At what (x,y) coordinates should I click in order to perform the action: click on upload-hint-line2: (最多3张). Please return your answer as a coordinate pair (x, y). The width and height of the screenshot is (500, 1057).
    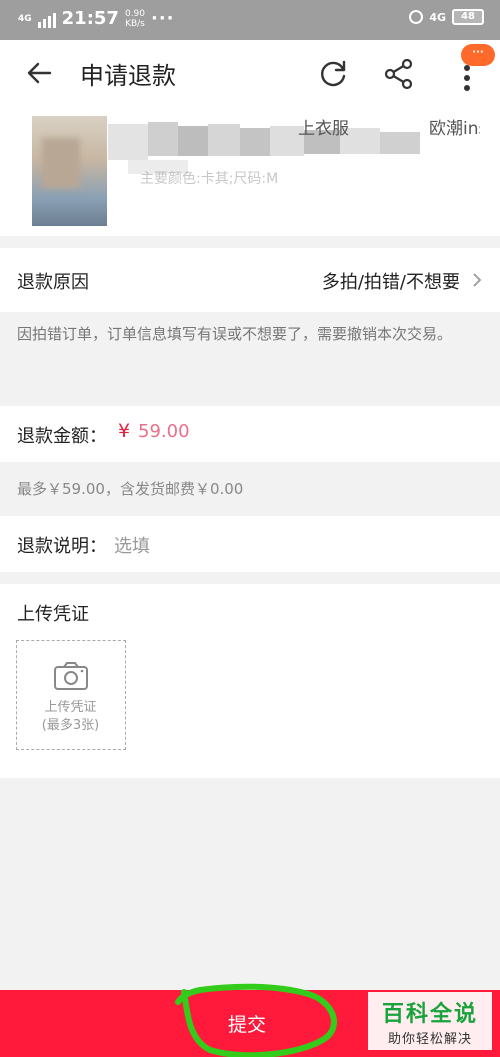
    Looking at the image, I should click on (70, 725).